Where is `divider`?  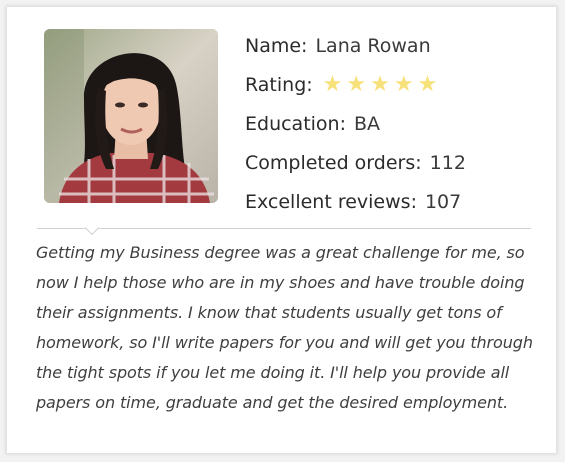
divider is located at coordinates (284, 228).